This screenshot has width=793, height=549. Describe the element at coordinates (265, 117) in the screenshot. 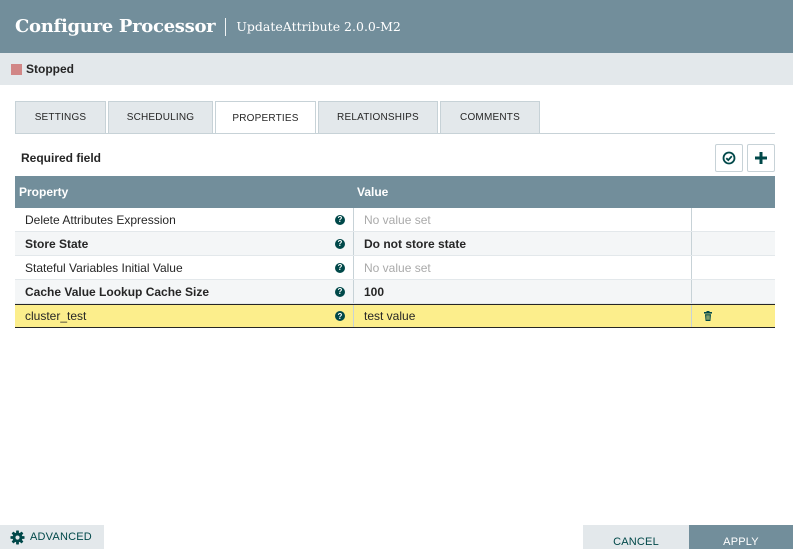

I see `tab-properties: PROPERTIES` at that location.